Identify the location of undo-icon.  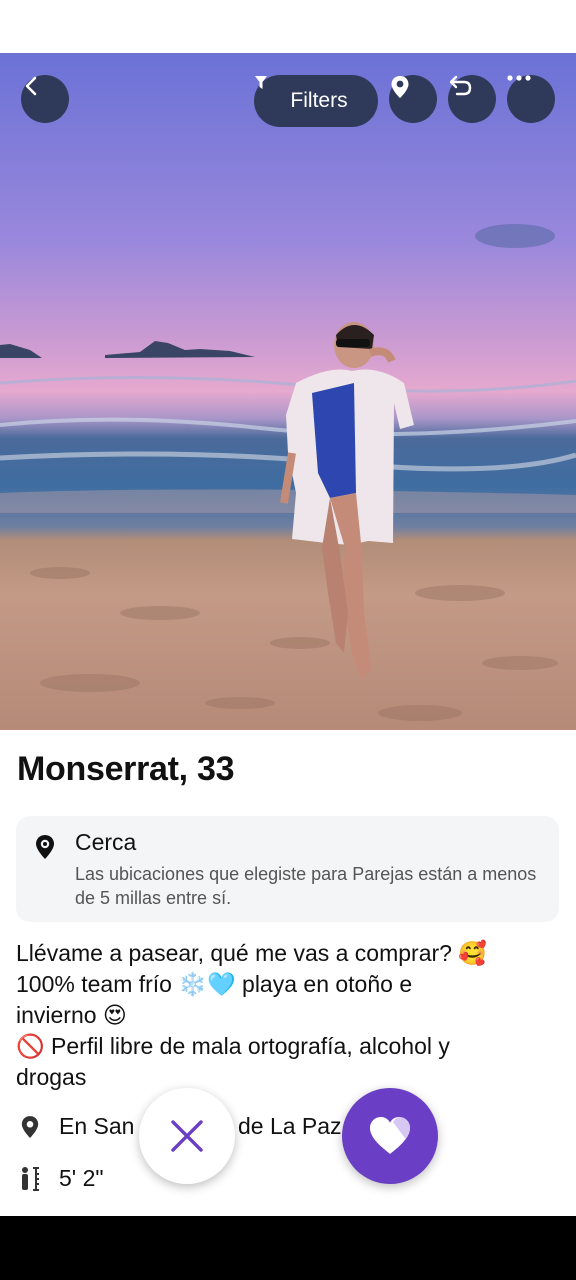
(460, 85).